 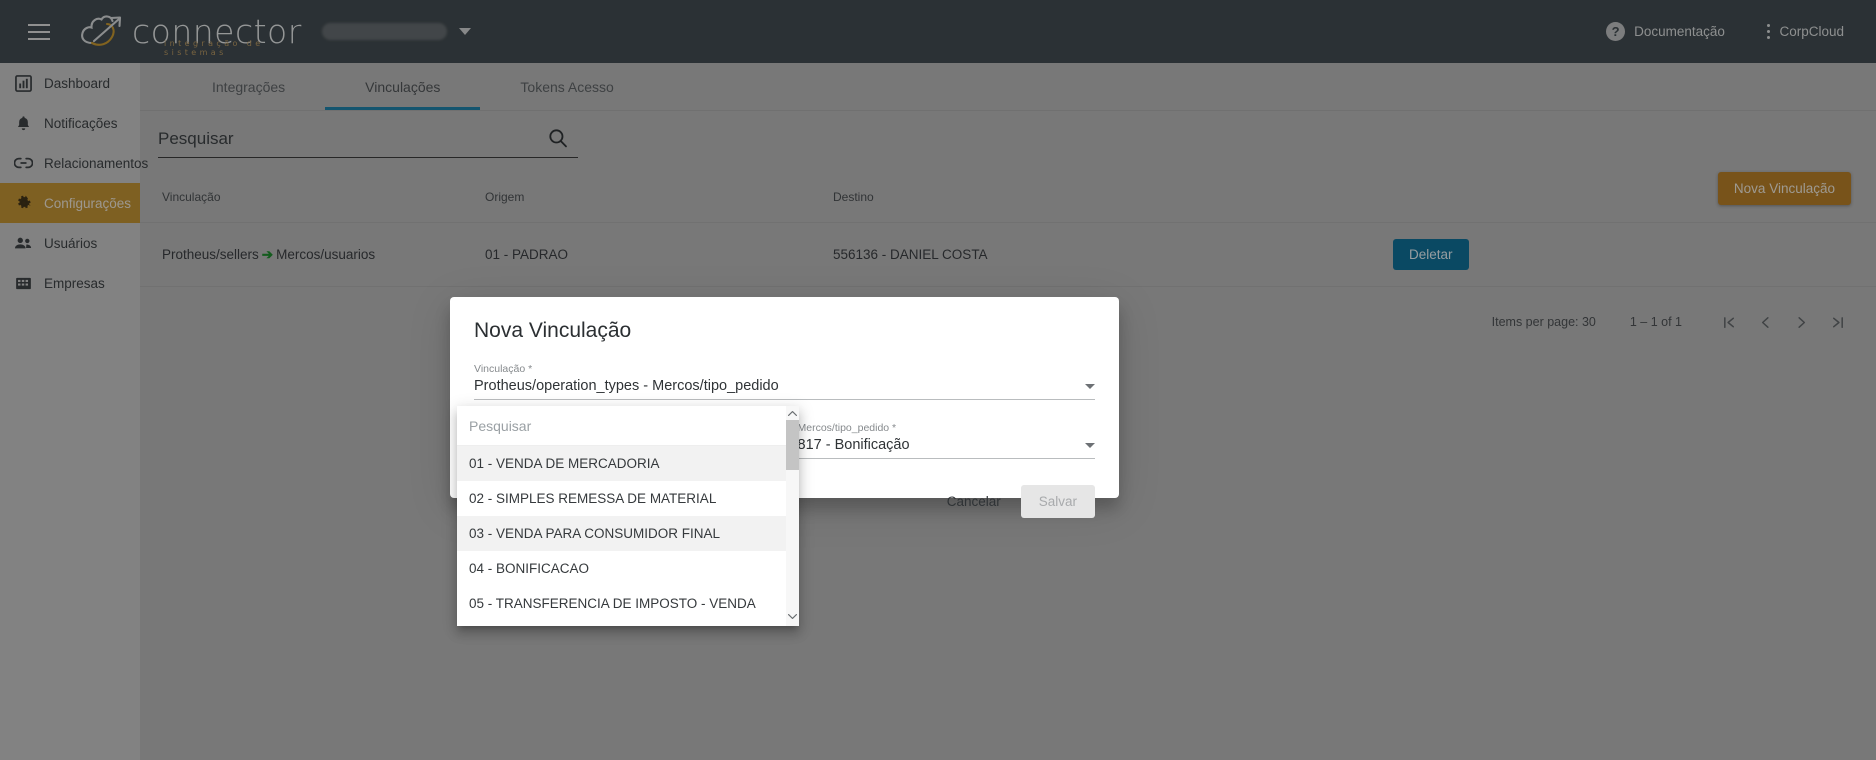 I want to click on save-button: Salvar, so click(x=1057, y=501).